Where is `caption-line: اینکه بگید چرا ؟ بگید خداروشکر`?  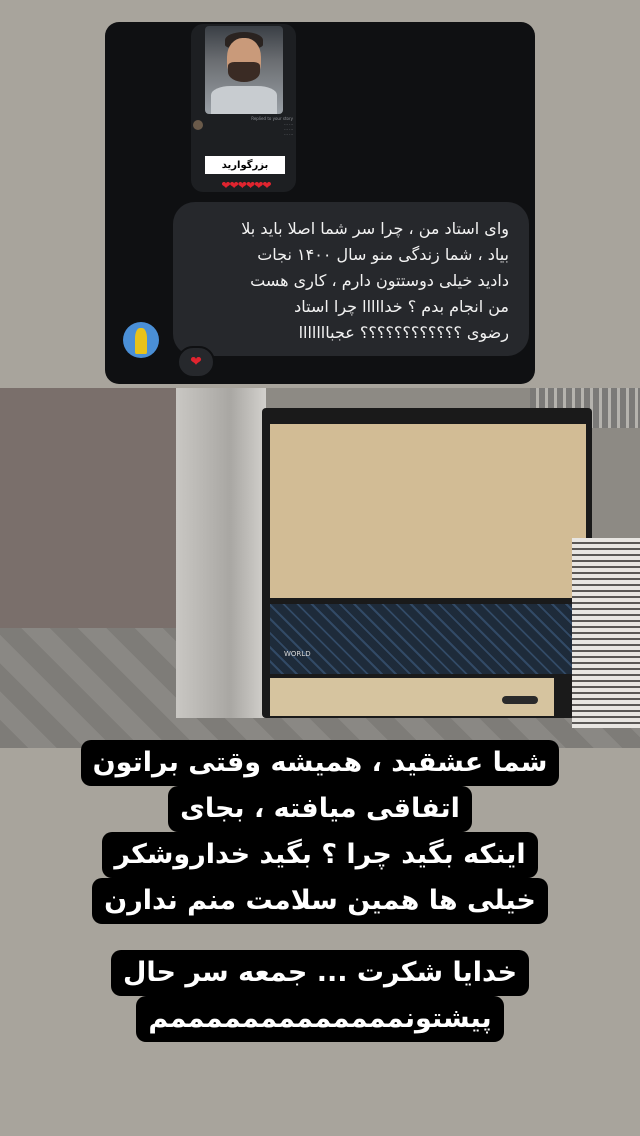
caption-line: اینکه بگید چرا ؟ بگید خداروشکر is located at coordinates (320, 855).